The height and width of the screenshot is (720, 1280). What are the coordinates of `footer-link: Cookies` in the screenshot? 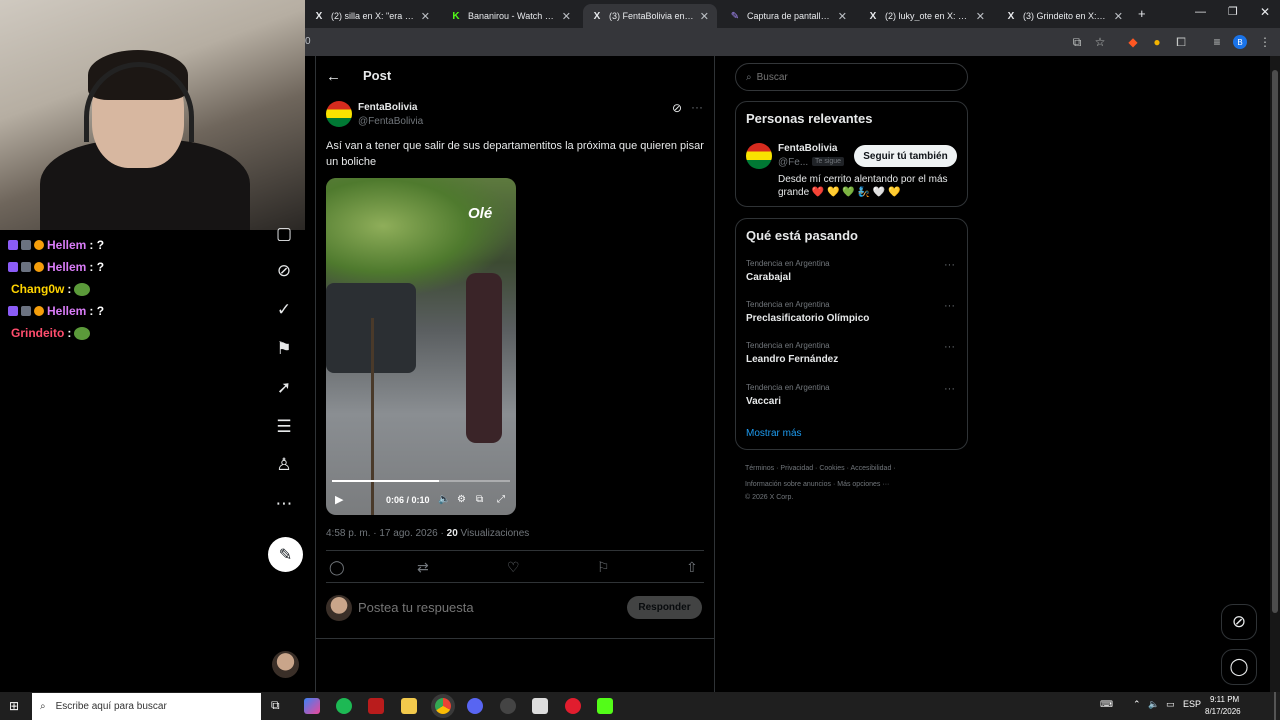 It's located at (831, 468).